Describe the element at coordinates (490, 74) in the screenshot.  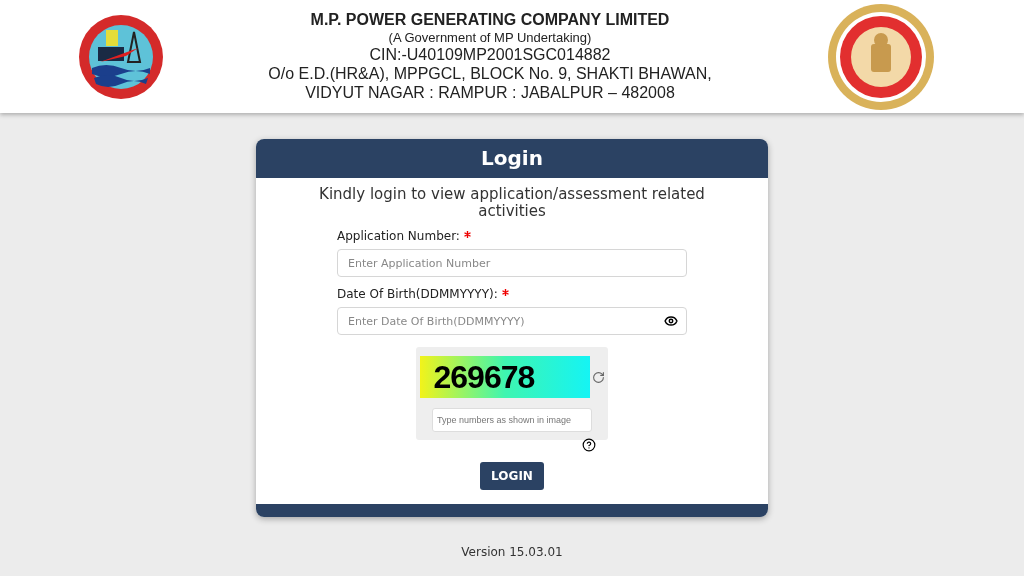
I see `header-text: O/o E.D.(HR&A), MPPGCL, BLOCK No. 9, SHAKTI BHAWAN,` at that location.